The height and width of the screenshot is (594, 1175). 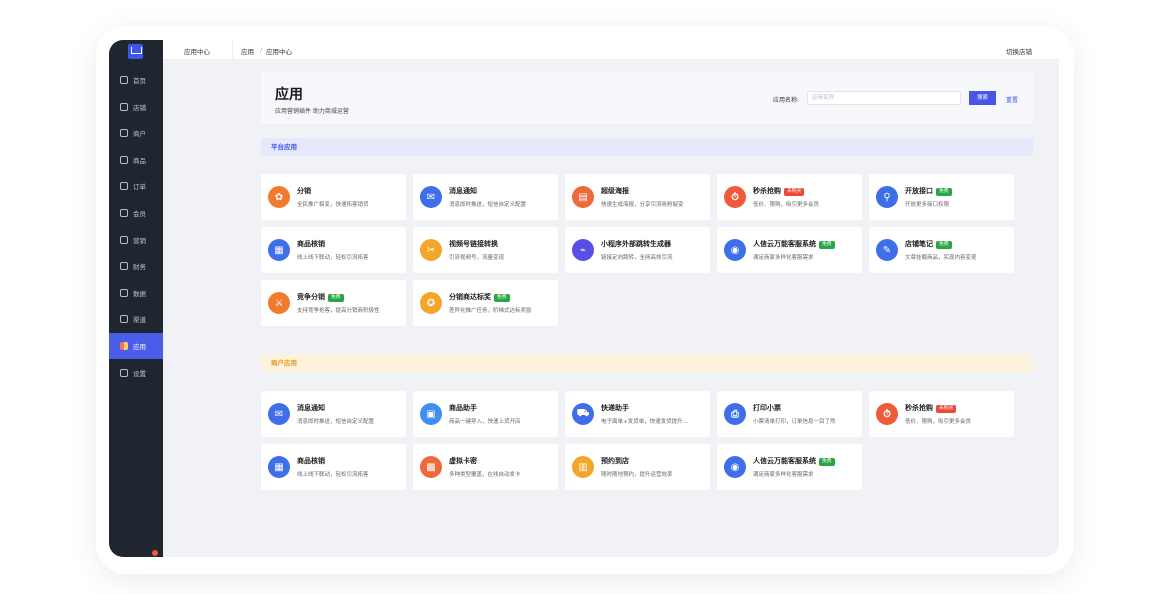 I want to click on sidebar-item-5: 会员, so click(x=136, y=213).